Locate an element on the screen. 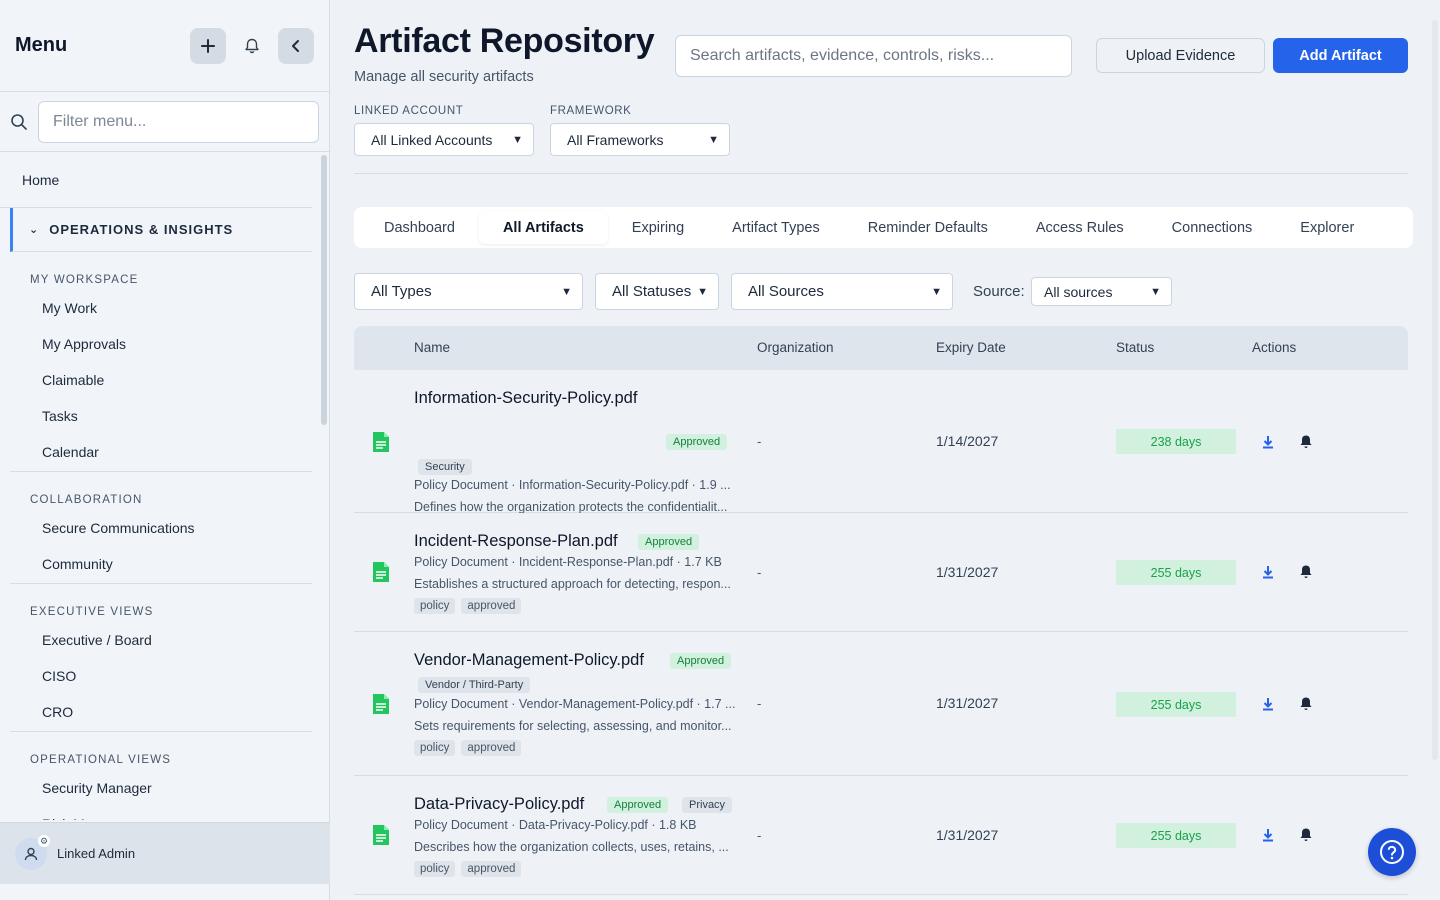  category-badge: Security is located at coordinates (445, 467).